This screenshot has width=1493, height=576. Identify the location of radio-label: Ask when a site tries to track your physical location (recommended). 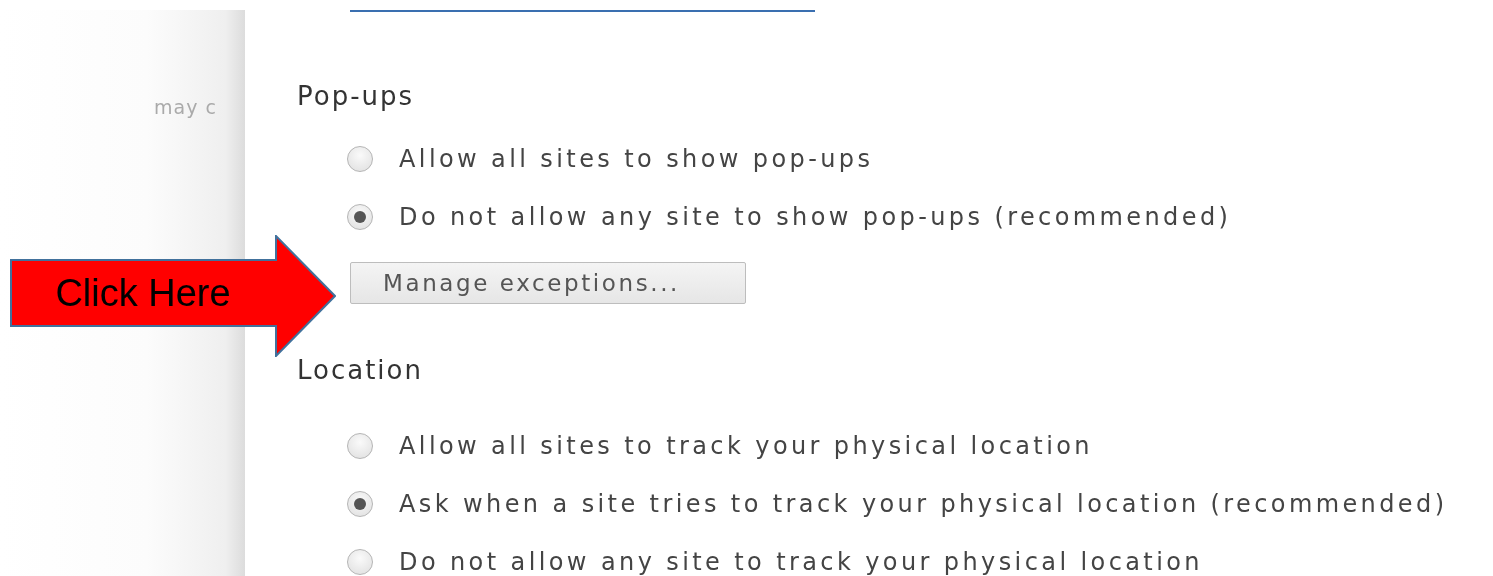
(923, 504).